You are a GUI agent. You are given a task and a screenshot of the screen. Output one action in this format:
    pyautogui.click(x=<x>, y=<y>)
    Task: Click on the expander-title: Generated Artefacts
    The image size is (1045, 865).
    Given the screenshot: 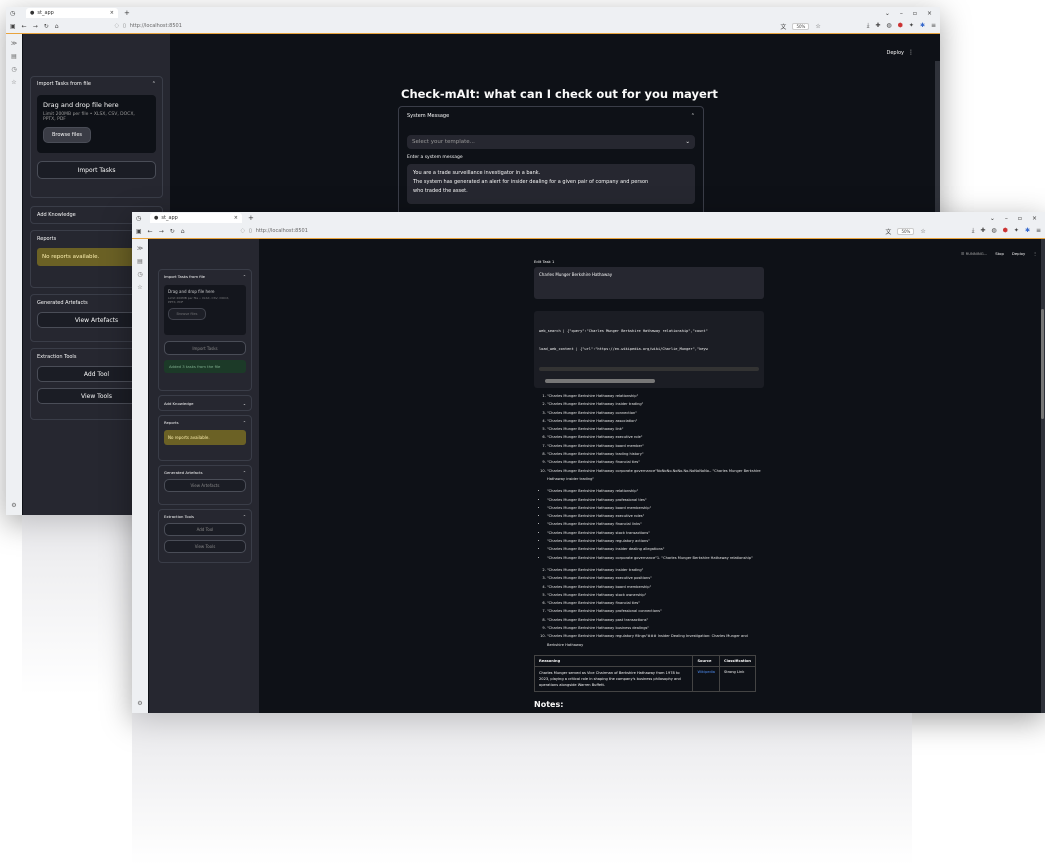 What is the action you would take?
    pyautogui.click(x=183, y=472)
    